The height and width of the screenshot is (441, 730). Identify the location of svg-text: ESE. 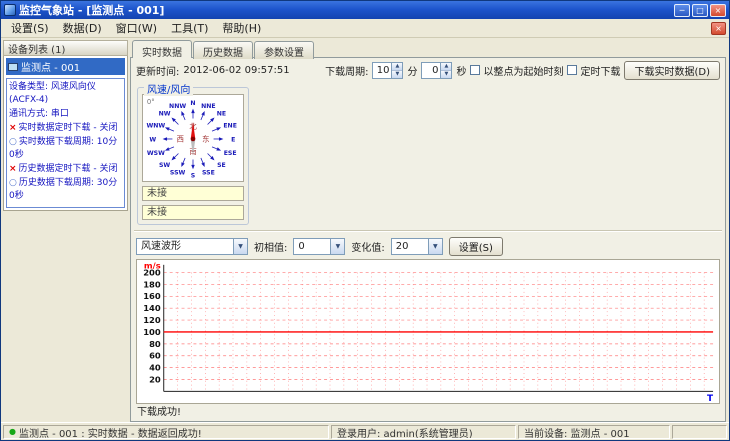
(230, 153).